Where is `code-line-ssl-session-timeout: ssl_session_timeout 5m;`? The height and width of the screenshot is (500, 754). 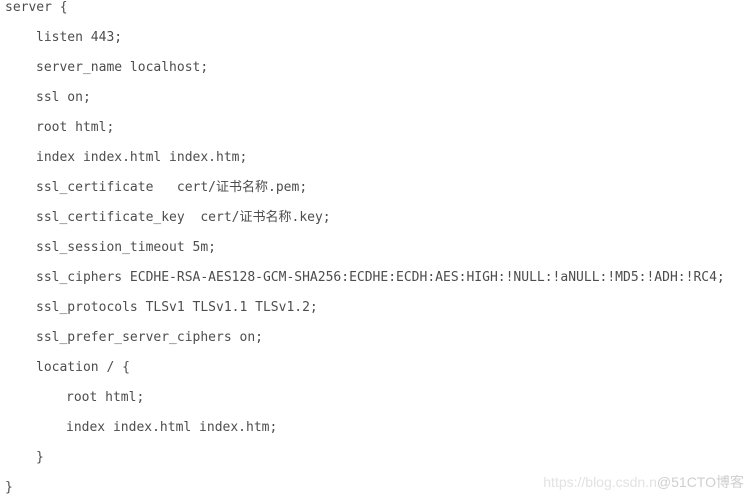 code-line-ssl-session-timeout: ssl_session_timeout 5m; is located at coordinates (126, 247).